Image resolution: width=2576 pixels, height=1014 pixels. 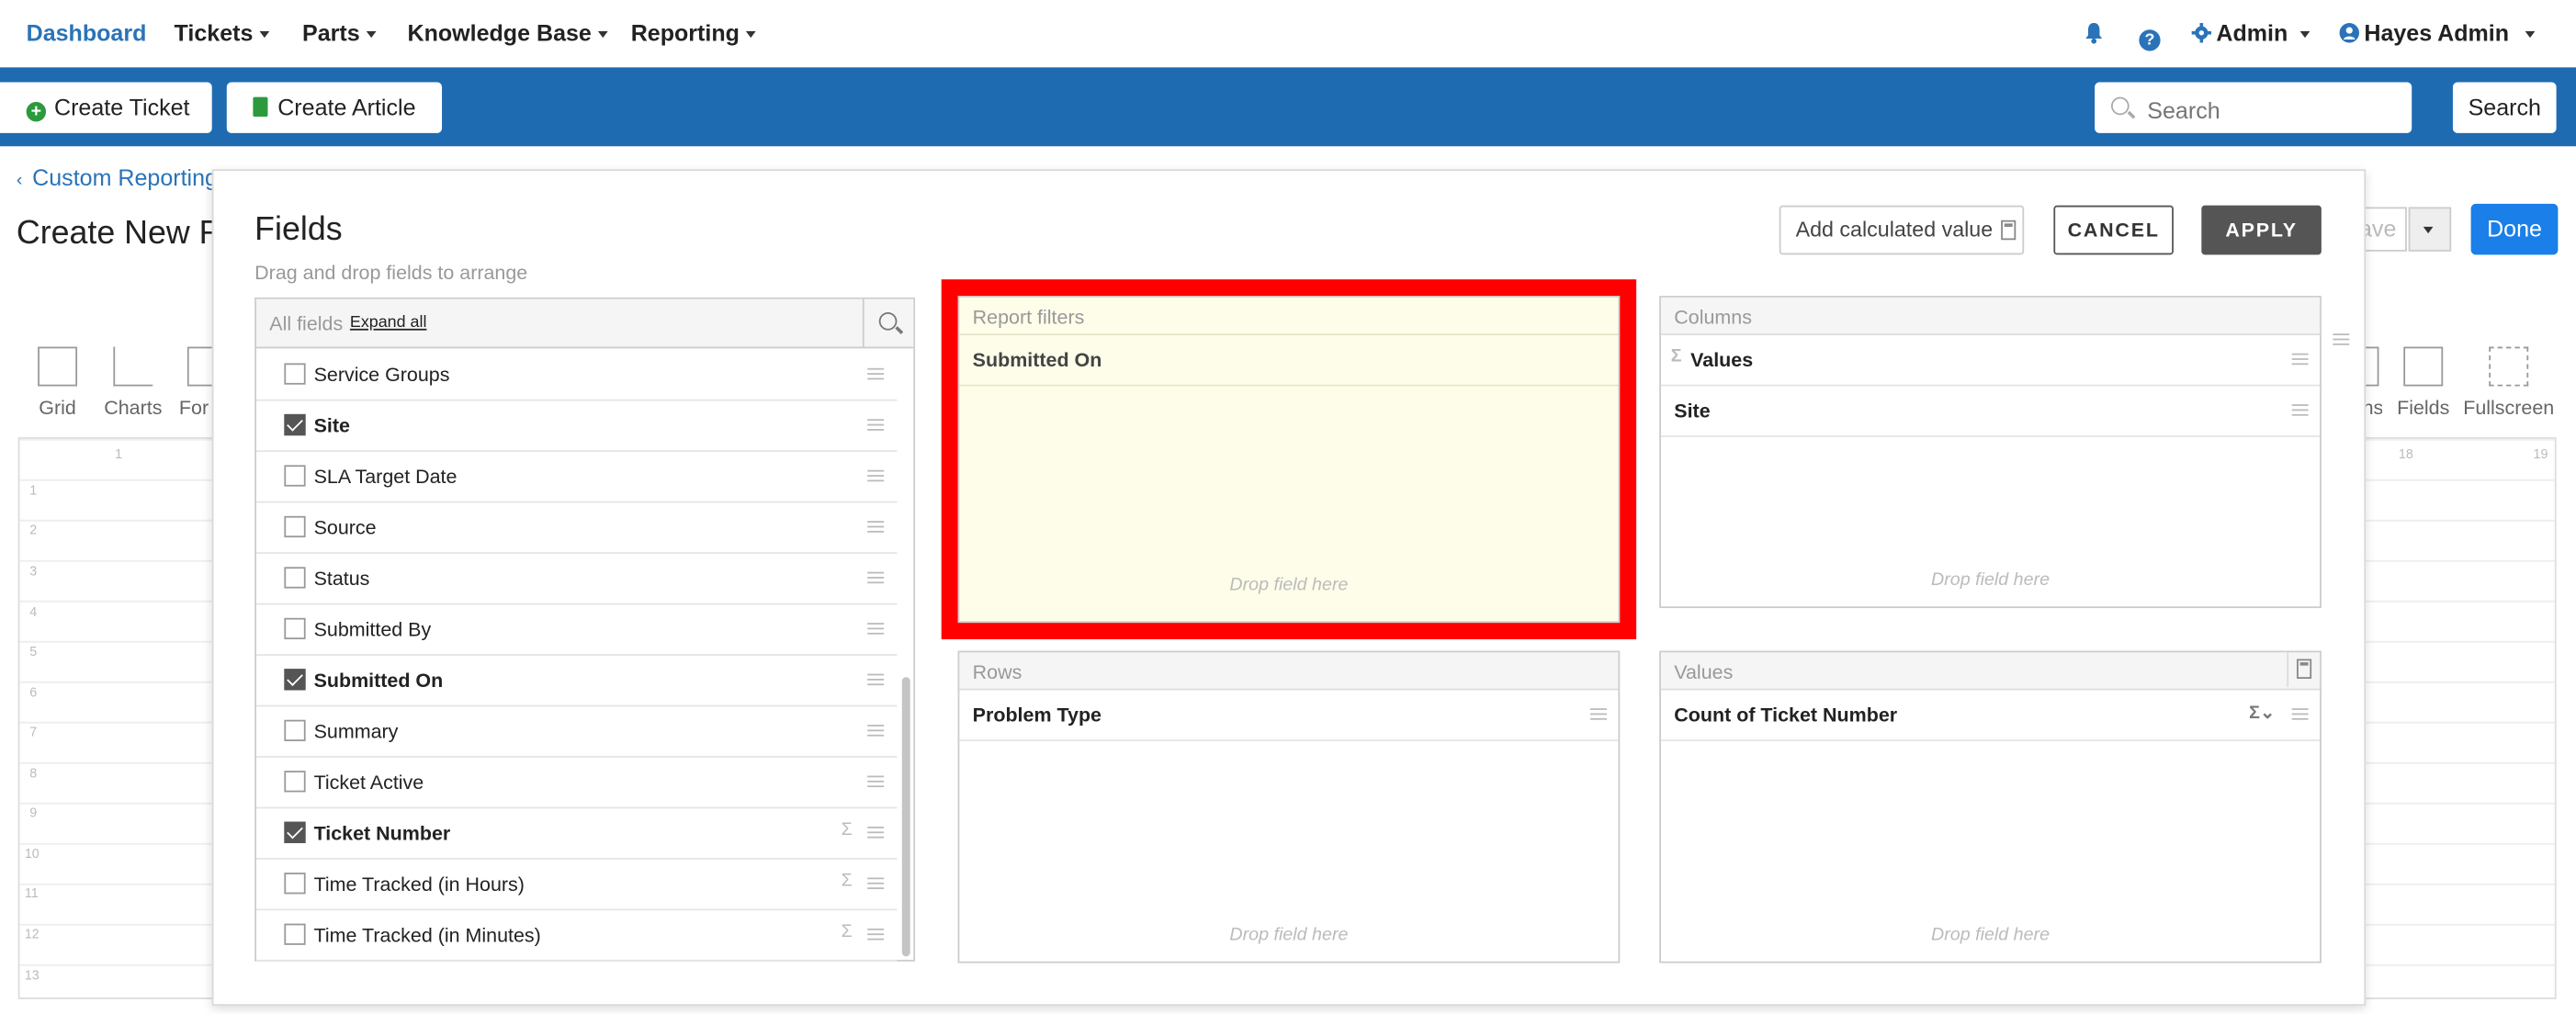 What do you see at coordinates (2250, 32) in the screenshot?
I see `nav-admin: Admin` at bounding box center [2250, 32].